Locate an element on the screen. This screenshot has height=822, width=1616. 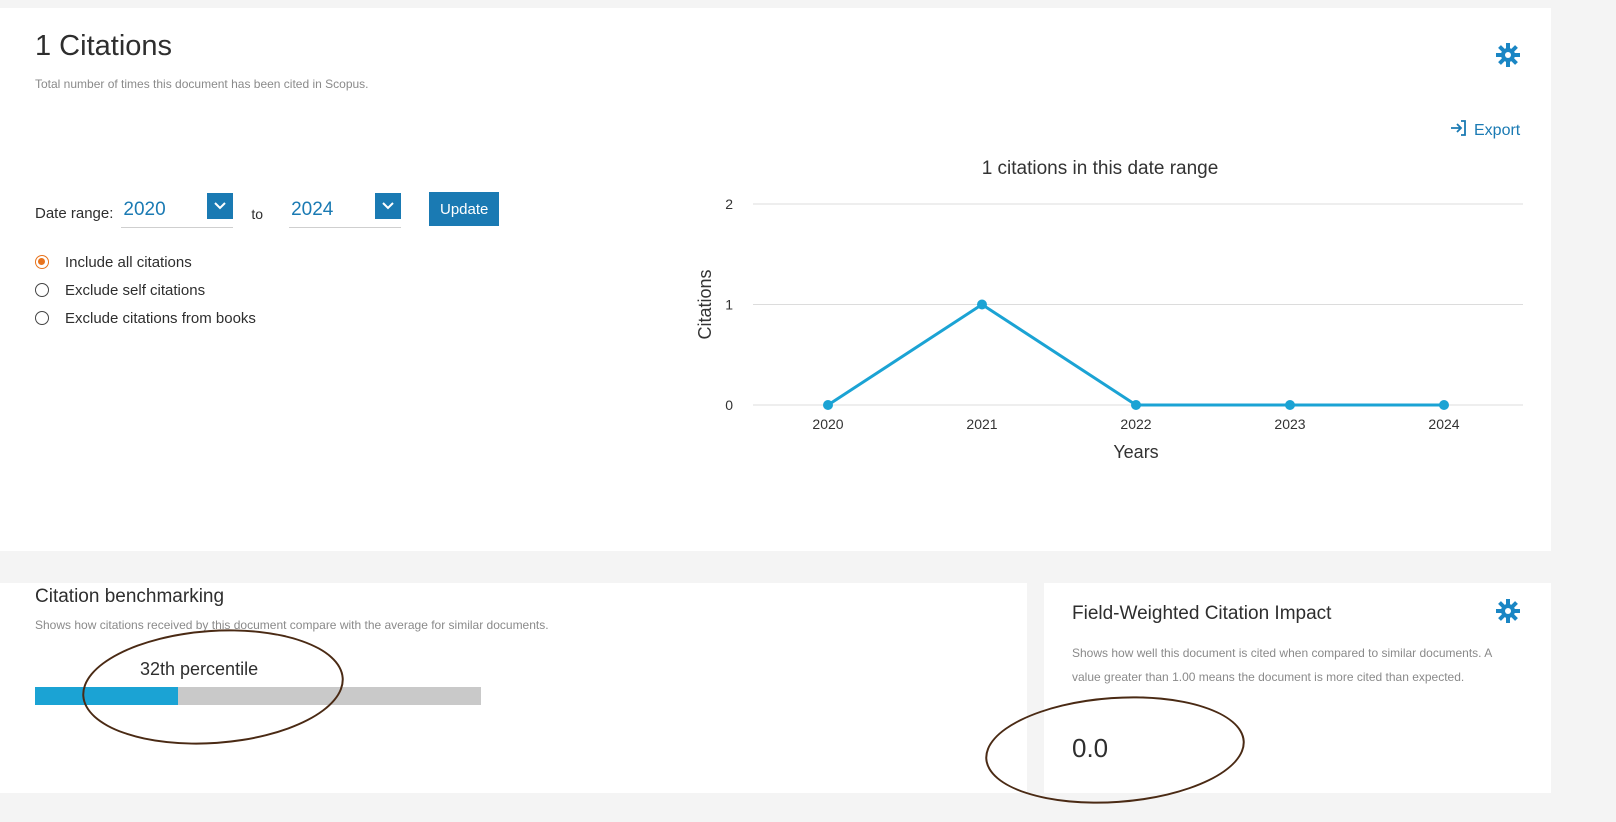
y-axis-label: Citations is located at coordinates (705, 304).